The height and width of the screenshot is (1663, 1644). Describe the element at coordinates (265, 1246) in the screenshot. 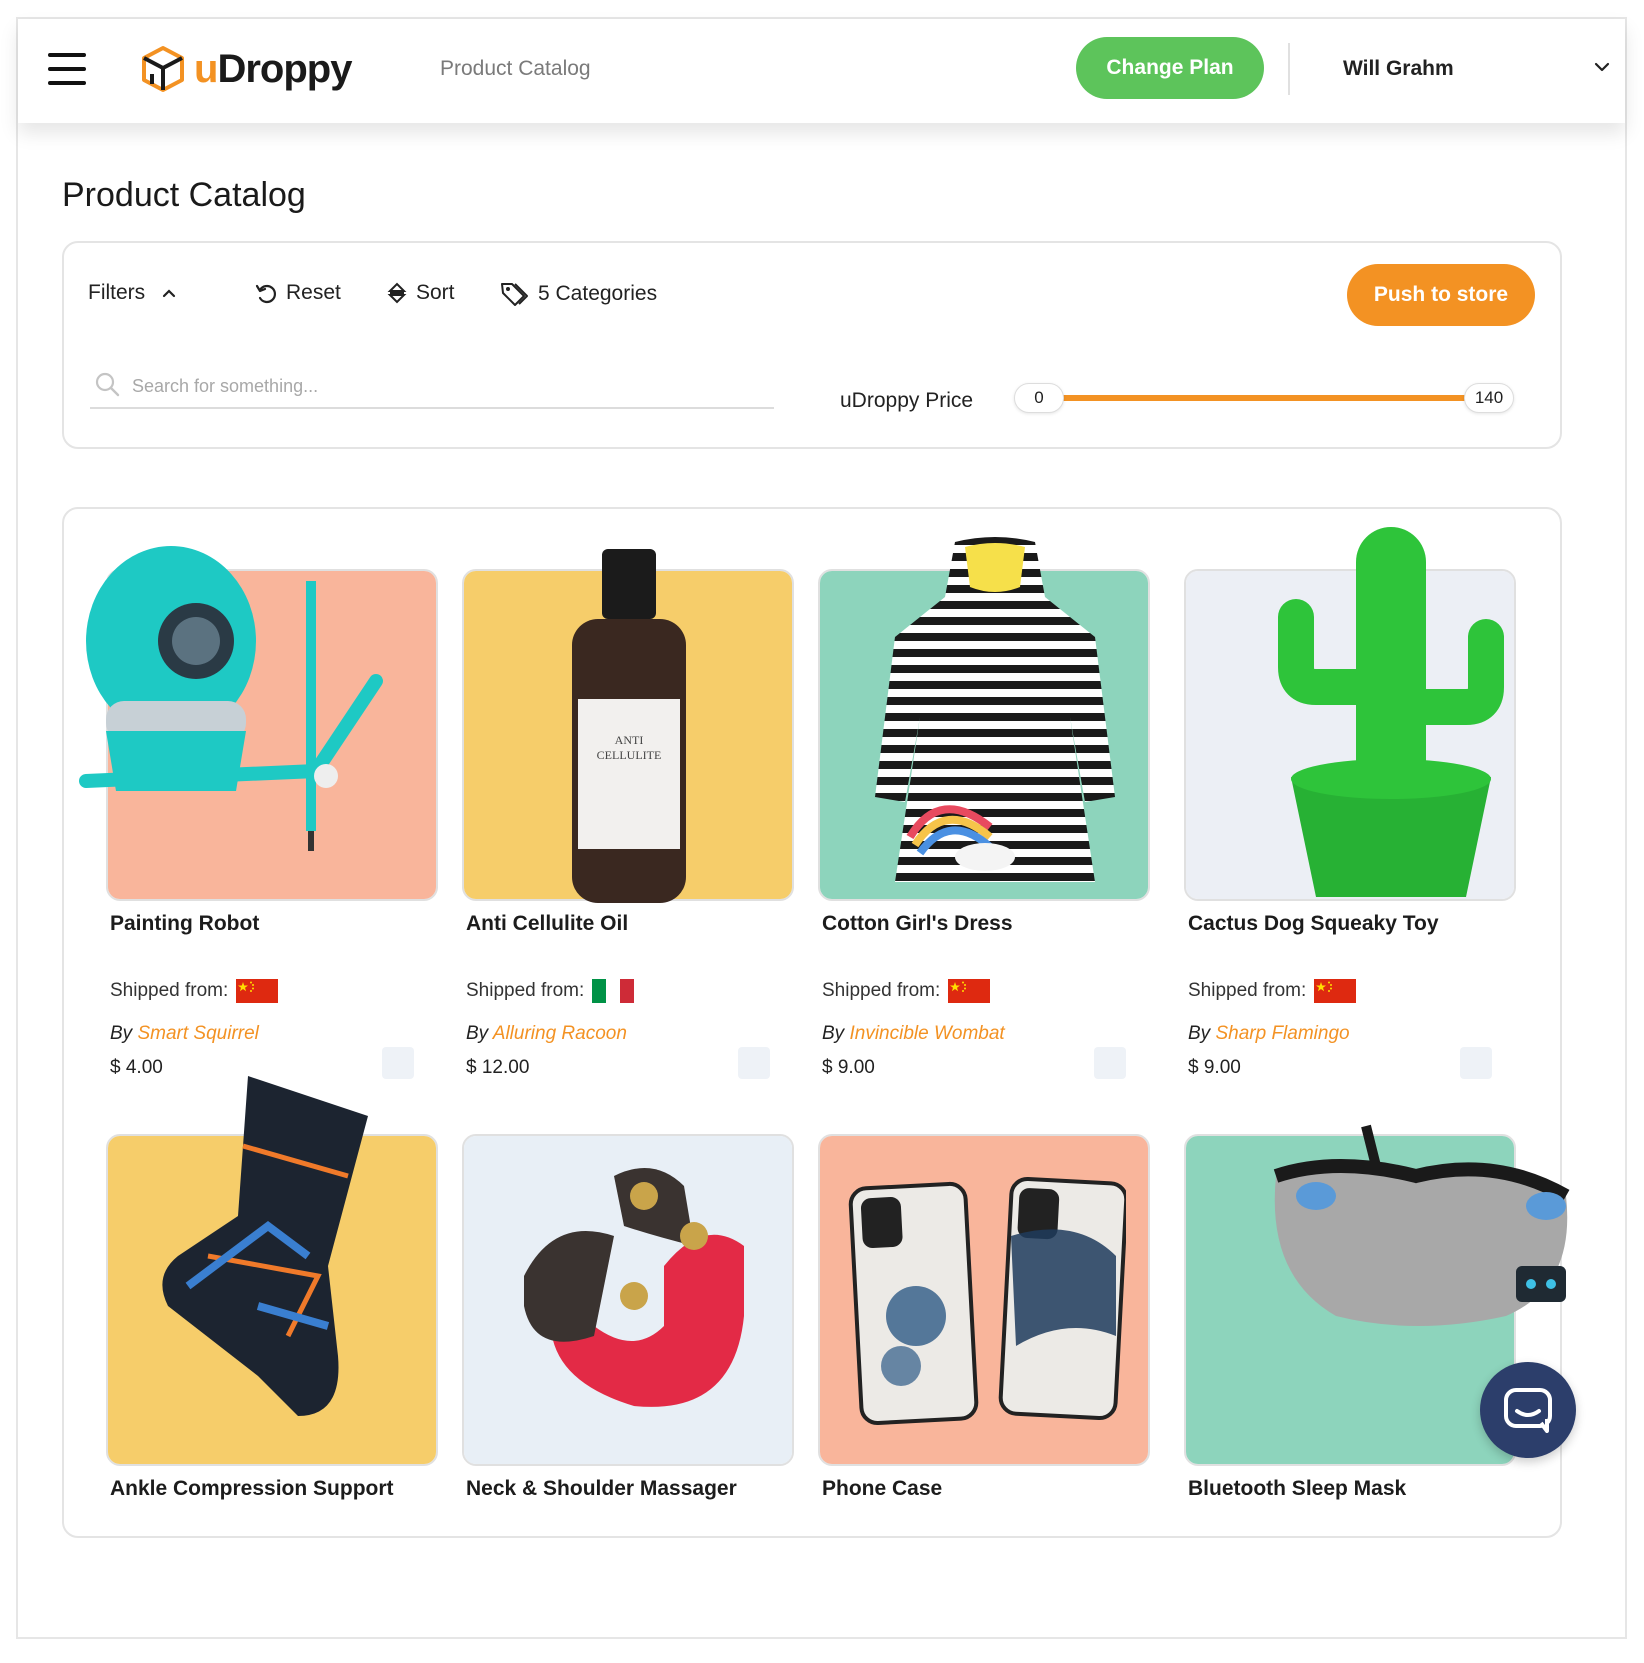

I see `ankle-sleeve-icon` at that location.